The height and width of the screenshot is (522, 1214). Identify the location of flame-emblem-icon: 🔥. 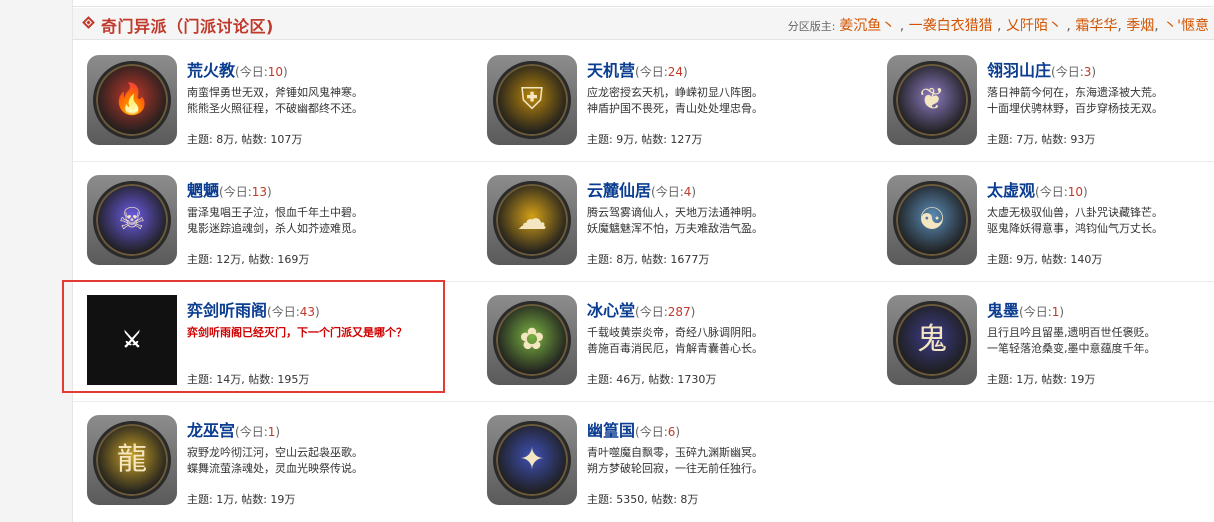
(132, 100).